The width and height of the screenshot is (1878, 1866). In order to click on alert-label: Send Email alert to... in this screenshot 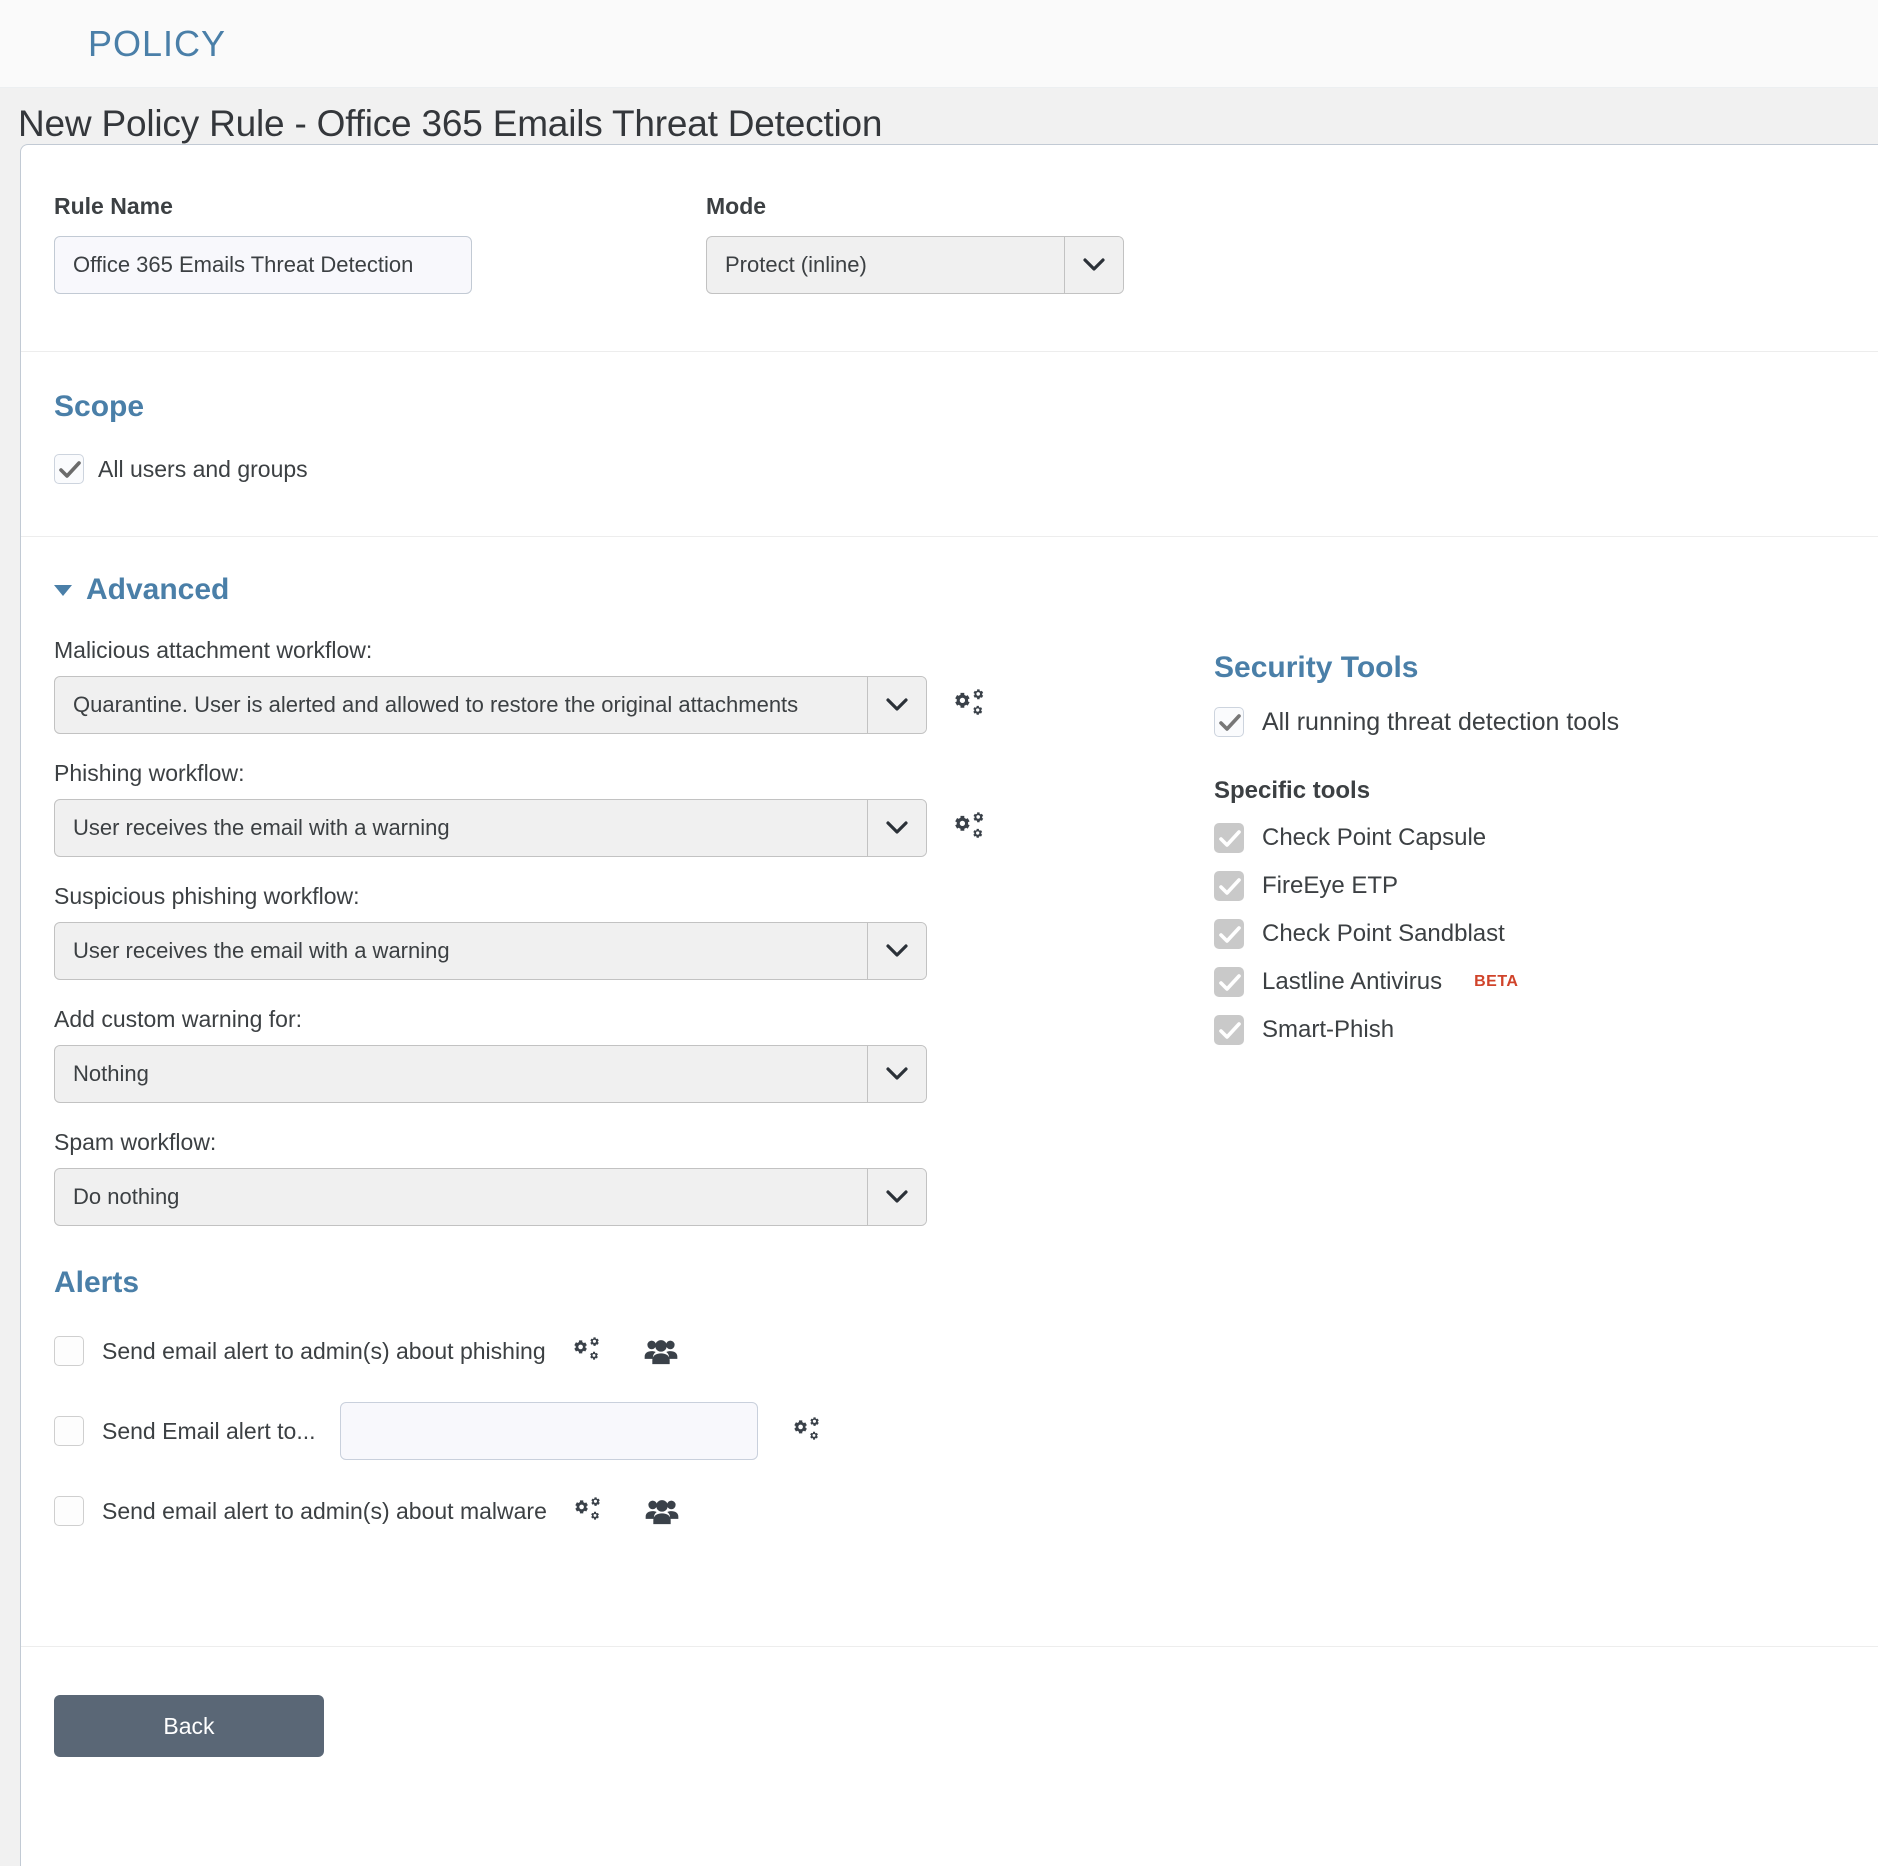, I will do `click(209, 1430)`.